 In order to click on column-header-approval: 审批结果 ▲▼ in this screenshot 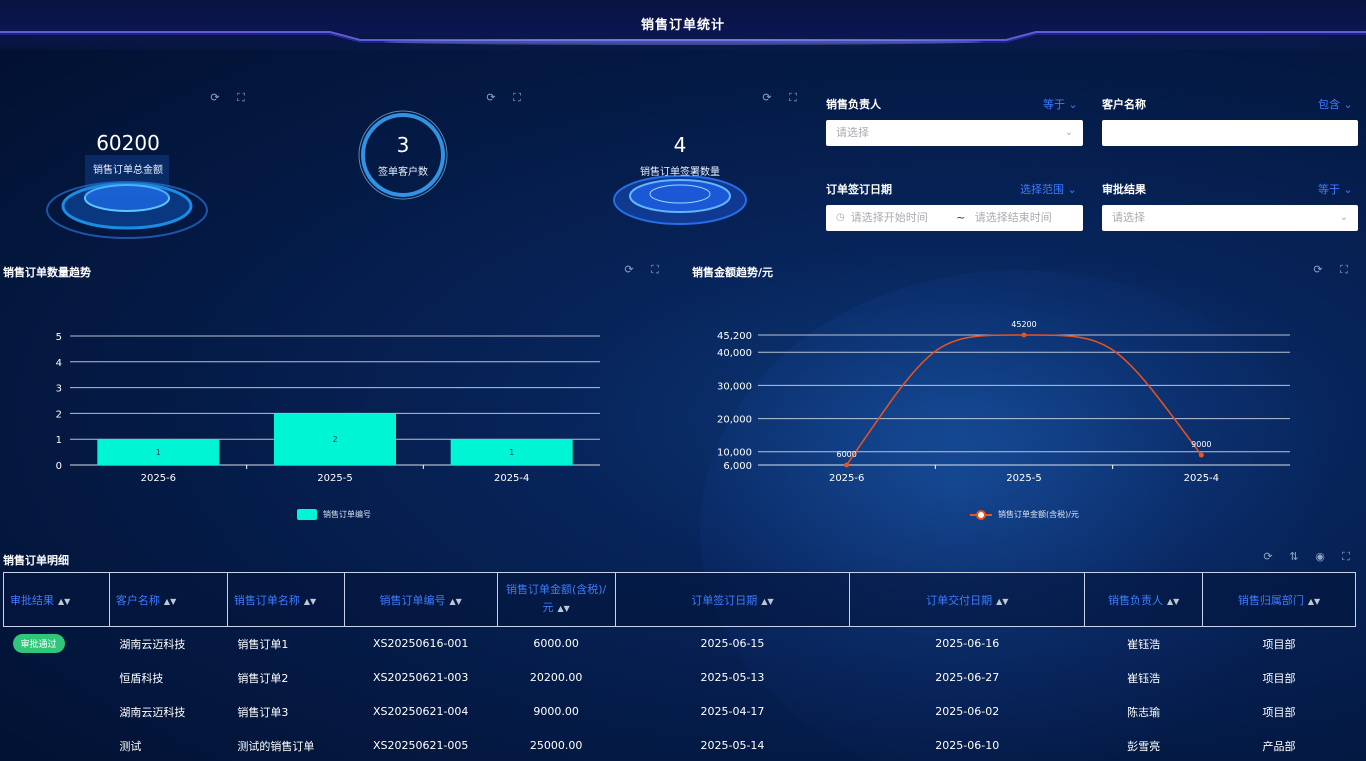, I will do `click(56, 599)`.